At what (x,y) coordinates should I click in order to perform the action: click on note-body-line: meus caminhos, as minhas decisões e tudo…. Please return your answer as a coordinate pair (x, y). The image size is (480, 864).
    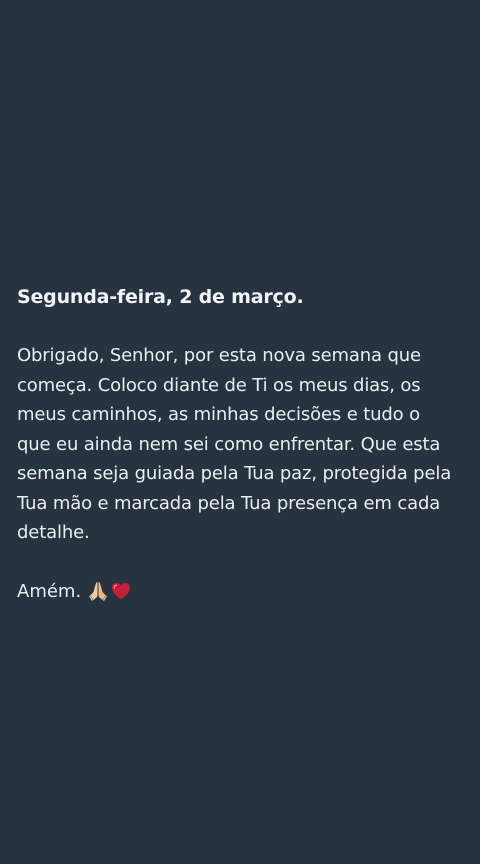
    Looking at the image, I should click on (218, 414).